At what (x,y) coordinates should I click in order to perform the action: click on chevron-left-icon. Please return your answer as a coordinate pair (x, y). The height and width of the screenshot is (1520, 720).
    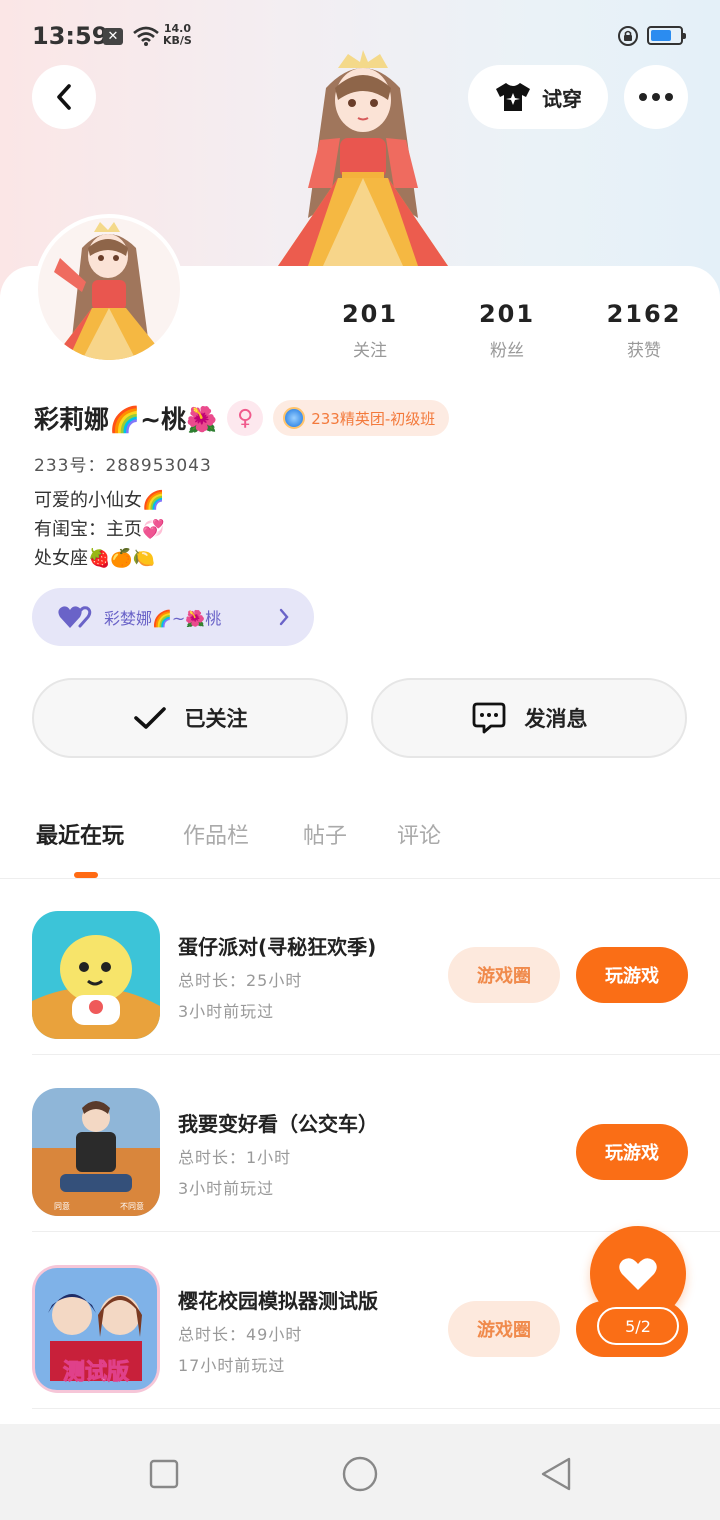
    Looking at the image, I should click on (64, 97).